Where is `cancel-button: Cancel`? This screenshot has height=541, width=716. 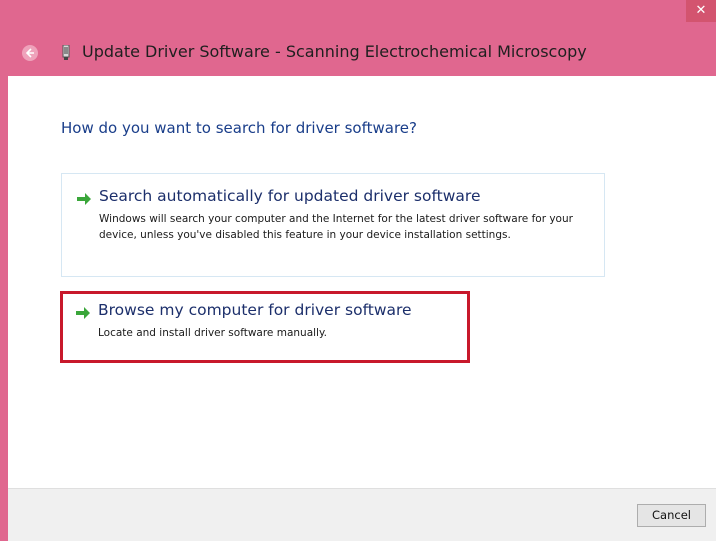
cancel-button: Cancel is located at coordinates (671, 515).